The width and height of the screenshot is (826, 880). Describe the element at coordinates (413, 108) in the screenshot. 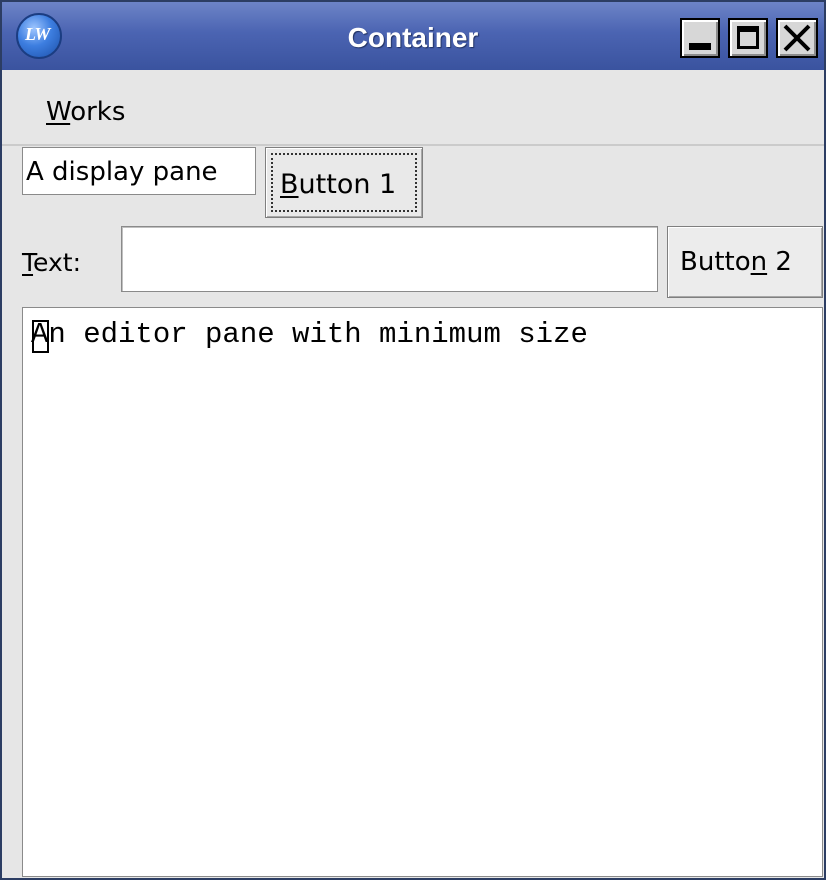

I see `menu-bar: Works` at that location.